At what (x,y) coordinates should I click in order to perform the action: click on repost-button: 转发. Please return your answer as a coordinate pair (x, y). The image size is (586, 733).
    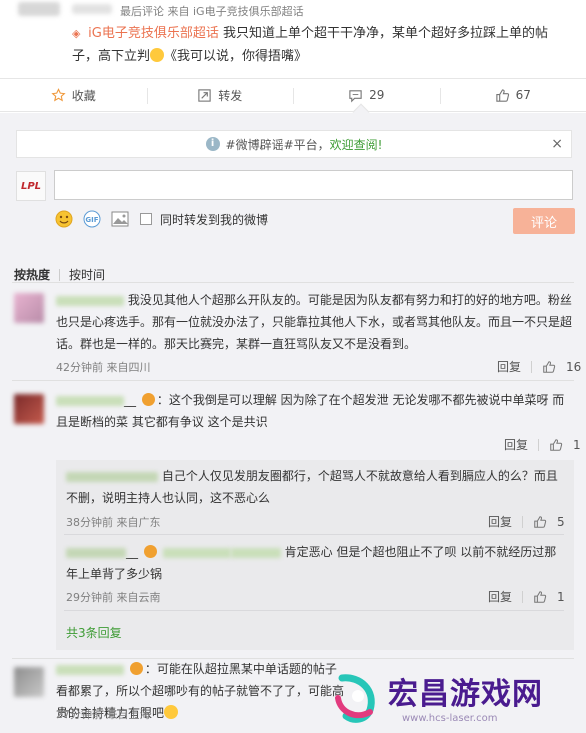
    Looking at the image, I should click on (220, 95).